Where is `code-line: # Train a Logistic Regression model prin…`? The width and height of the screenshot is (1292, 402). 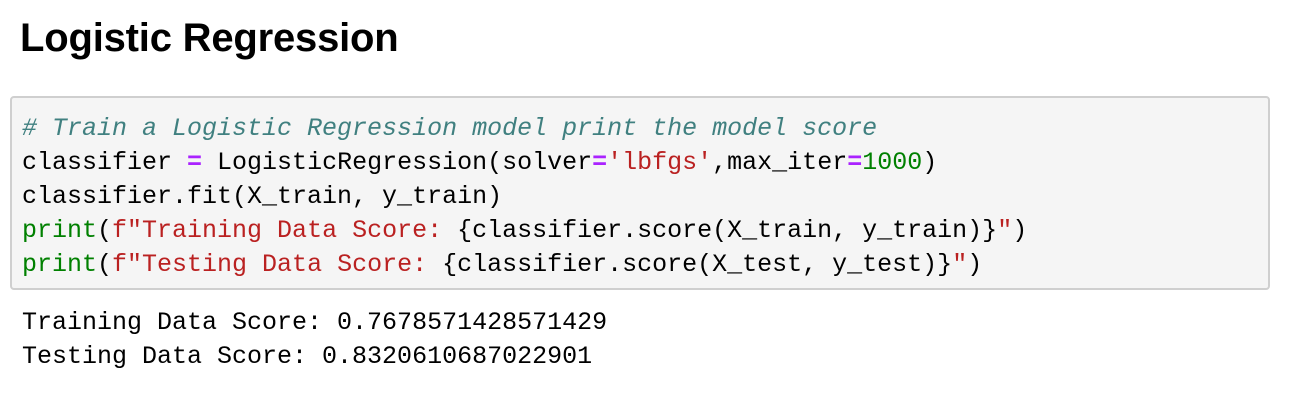 code-line: # Train a Logistic Regression model prin… is located at coordinates (524, 129).